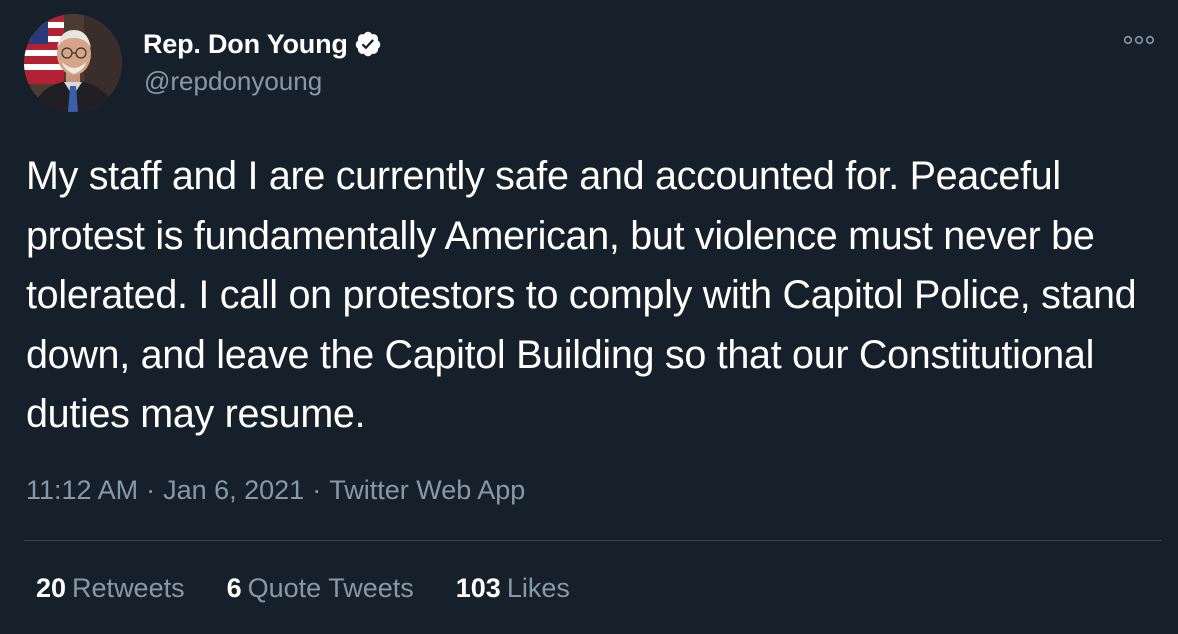 The height and width of the screenshot is (634, 1178). Describe the element at coordinates (234, 588) in the screenshot. I see `quote-tweets-count: 6` at that location.